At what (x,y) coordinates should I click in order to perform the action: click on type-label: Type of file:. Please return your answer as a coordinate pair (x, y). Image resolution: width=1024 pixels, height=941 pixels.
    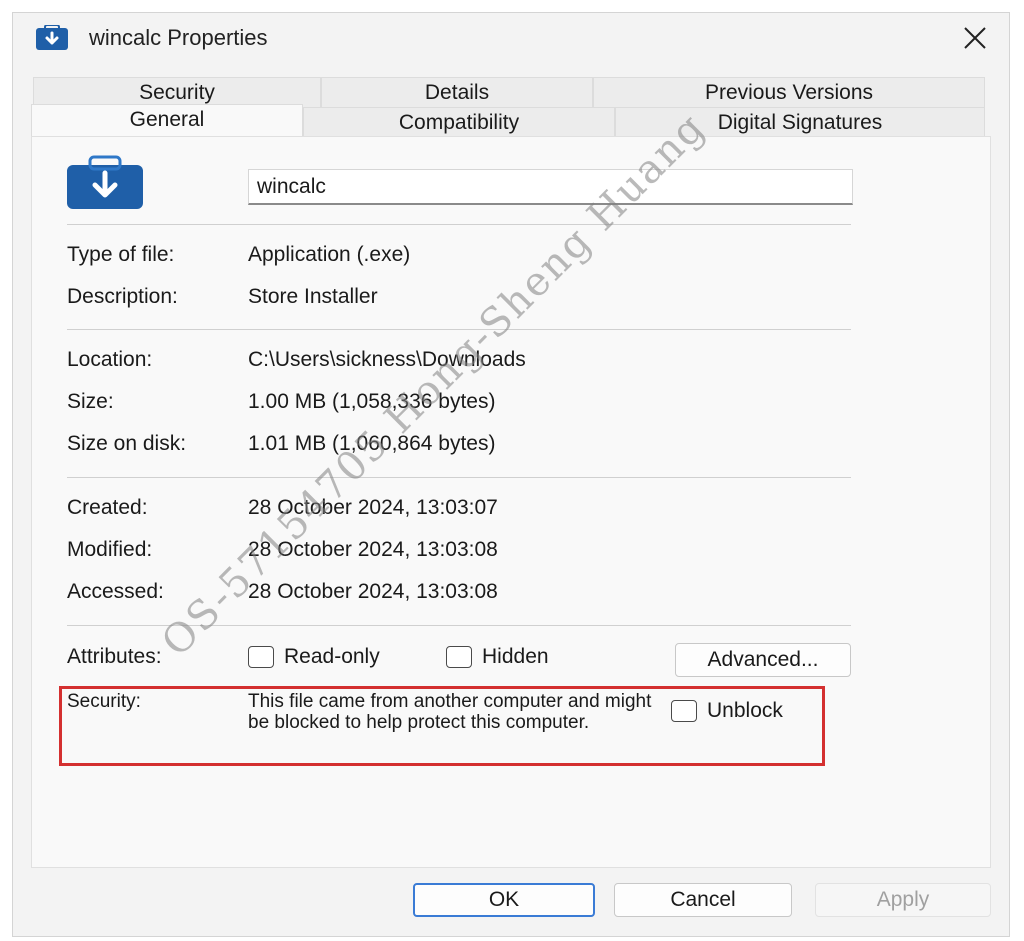
    Looking at the image, I should click on (121, 254).